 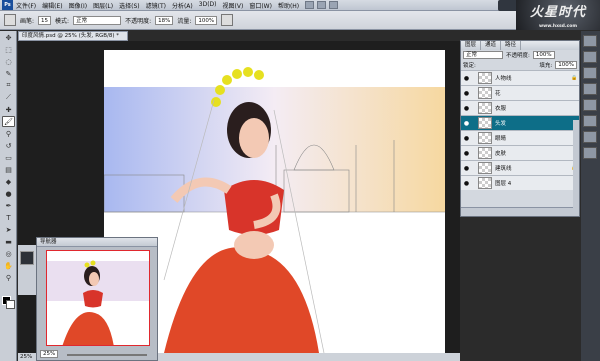 What do you see at coordinates (97, 242) in the screenshot?
I see `navigator-title: 导航器` at bounding box center [97, 242].